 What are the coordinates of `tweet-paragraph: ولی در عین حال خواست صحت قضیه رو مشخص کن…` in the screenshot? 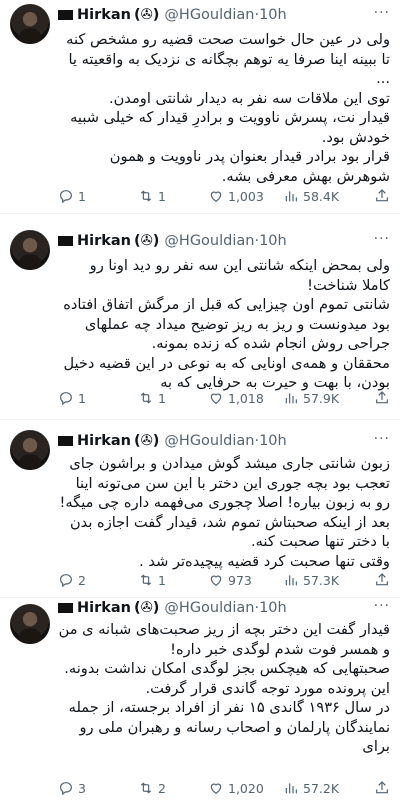 It's located at (228, 59).